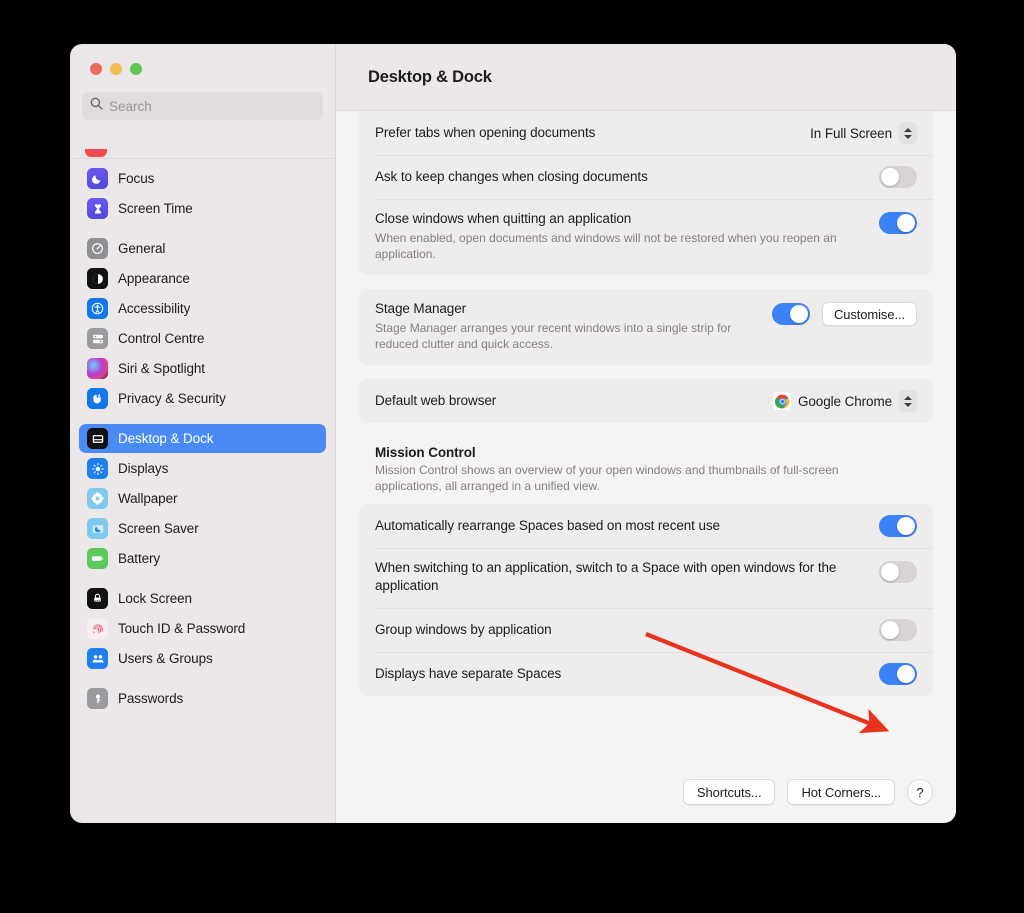  What do you see at coordinates (202, 498) in the screenshot?
I see `sidebar-item-wallpaper: Wallpaper` at bounding box center [202, 498].